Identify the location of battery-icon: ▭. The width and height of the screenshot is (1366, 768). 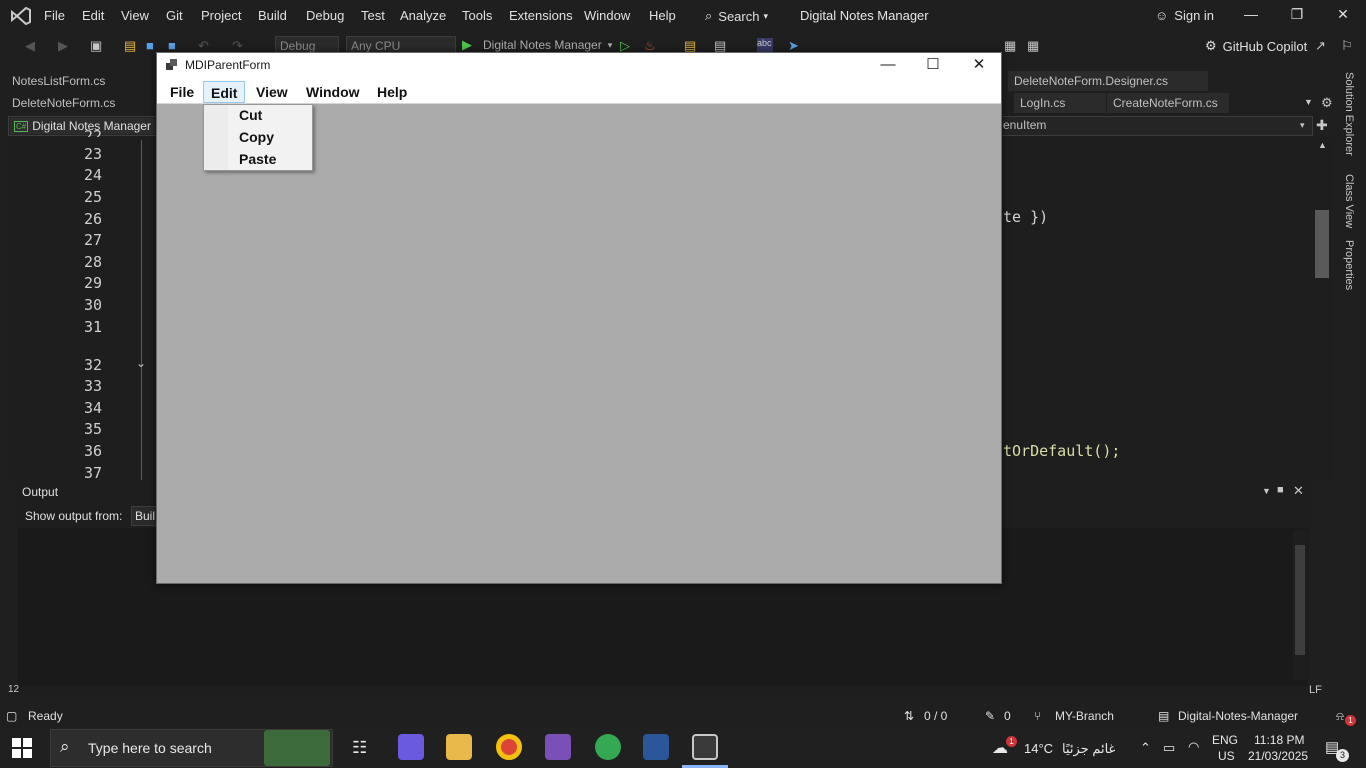
(1169, 748).